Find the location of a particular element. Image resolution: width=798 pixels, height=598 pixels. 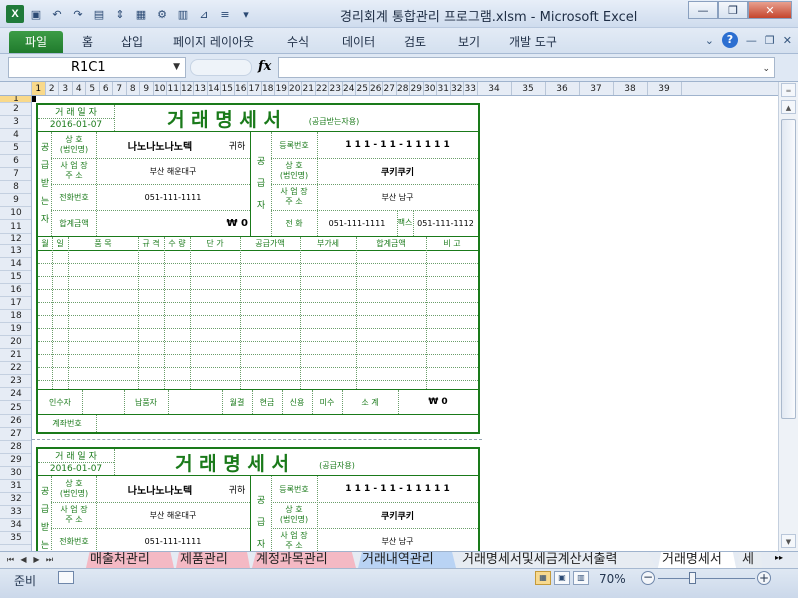

close-button: ✕ is located at coordinates (770, 10).